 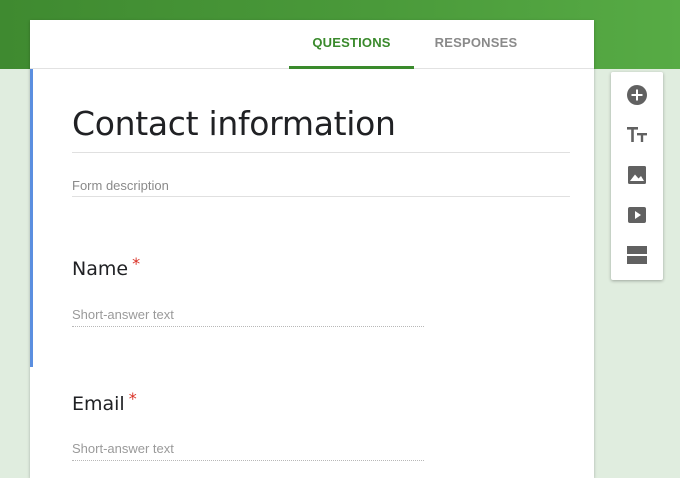 What do you see at coordinates (637, 255) in the screenshot?
I see `add-section-icon` at bounding box center [637, 255].